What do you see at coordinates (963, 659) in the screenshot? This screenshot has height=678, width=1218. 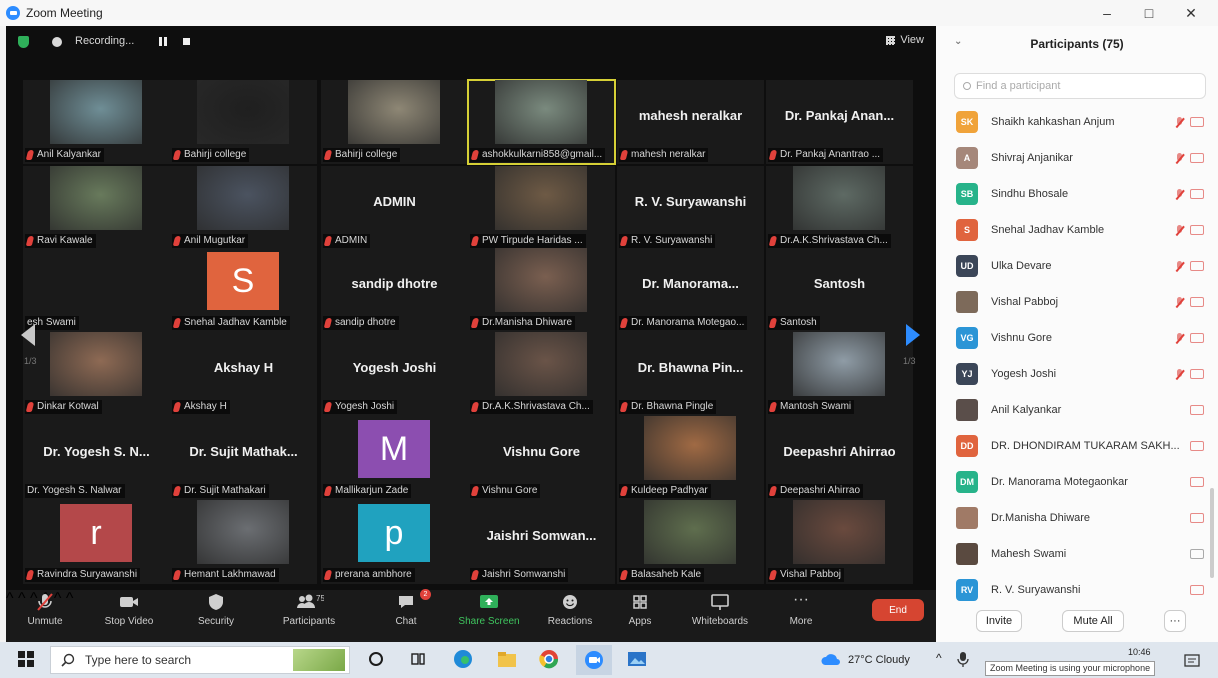 I see `microphone-in-use-icon` at bounding box center [963, 659].